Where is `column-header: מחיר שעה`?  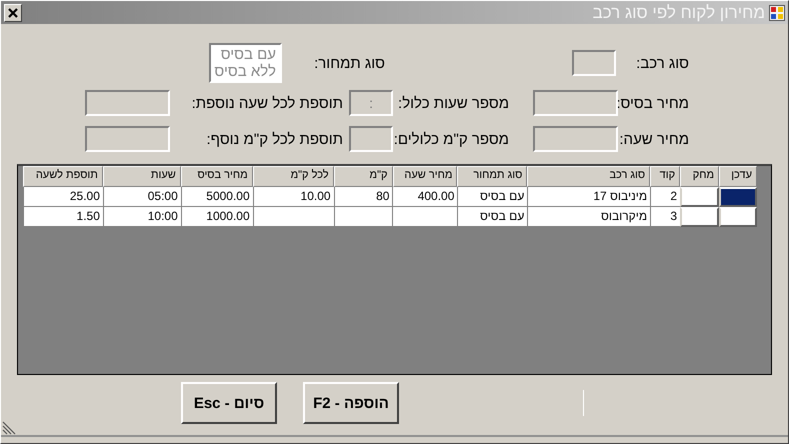
column-header: מחיר שעה is located at coordinates (425, 176).